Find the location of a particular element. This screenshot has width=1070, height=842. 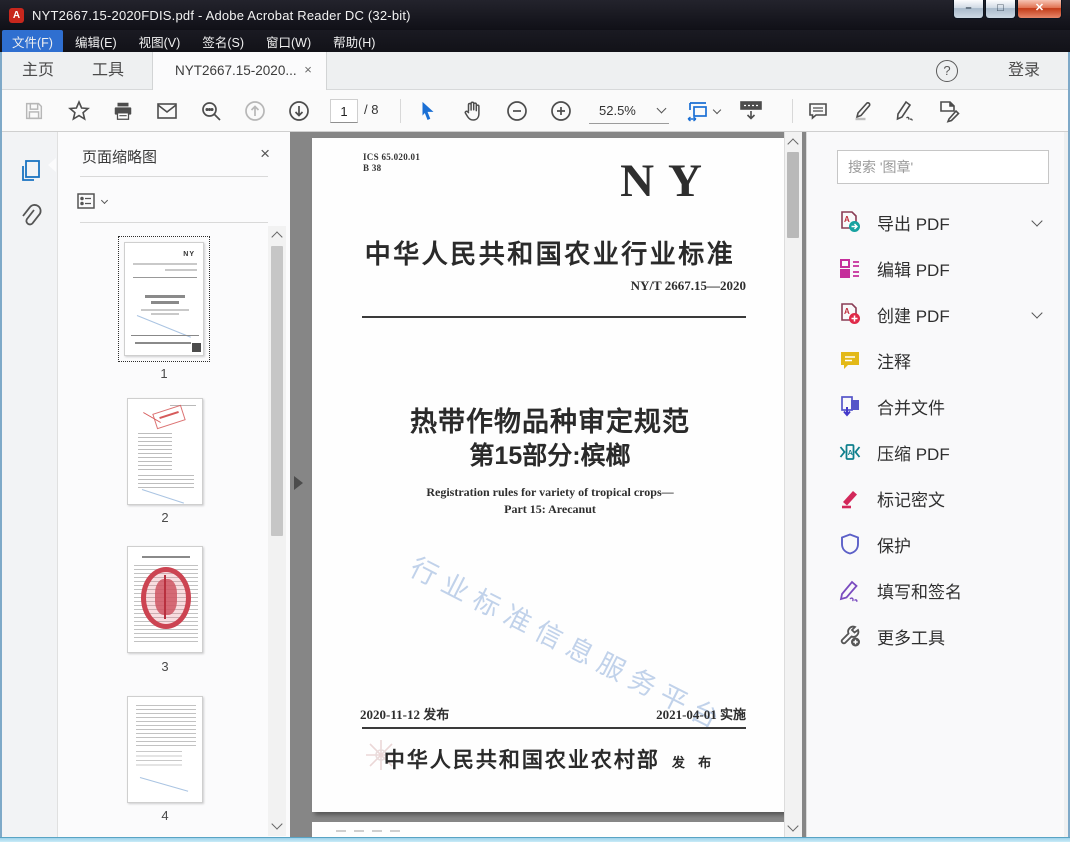

tool-label: 更多工具 is located at coordinates (911, 638).